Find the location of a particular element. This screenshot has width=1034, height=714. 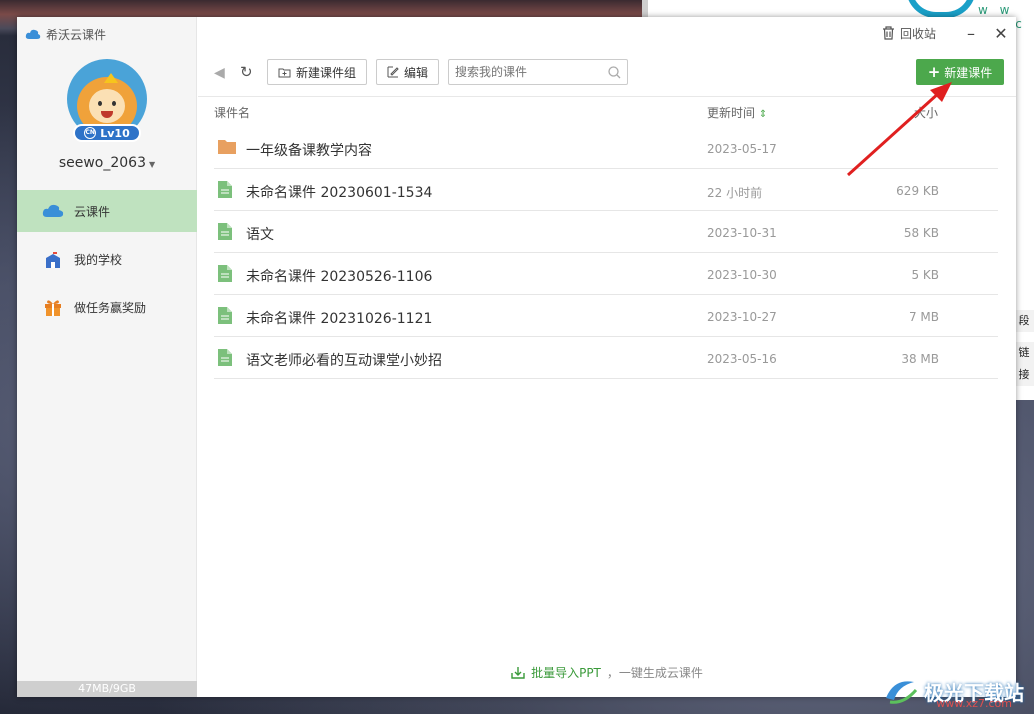

level-badge: CN Lv10 is located at coordinates (107, 133).